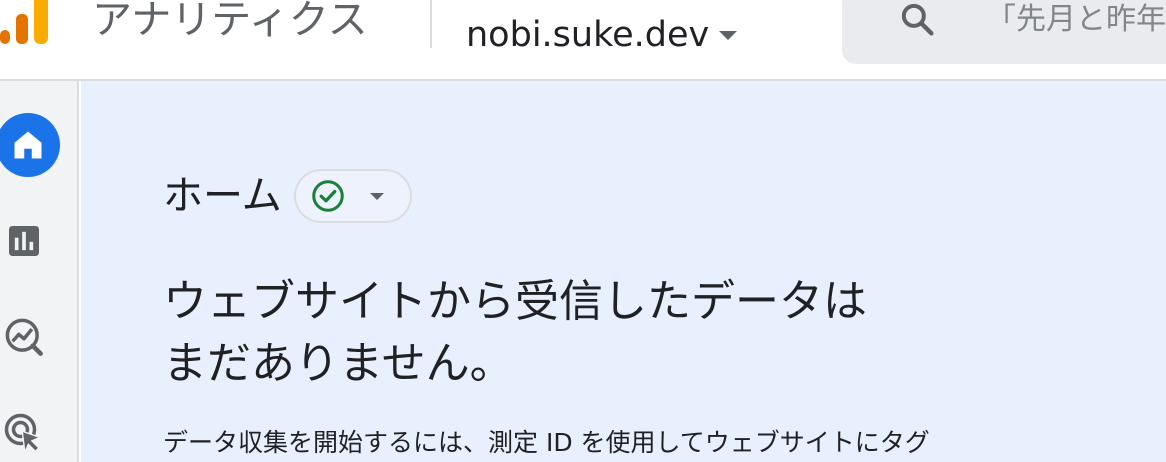  I want to click on cursor-target-icon, so click(23, 433).